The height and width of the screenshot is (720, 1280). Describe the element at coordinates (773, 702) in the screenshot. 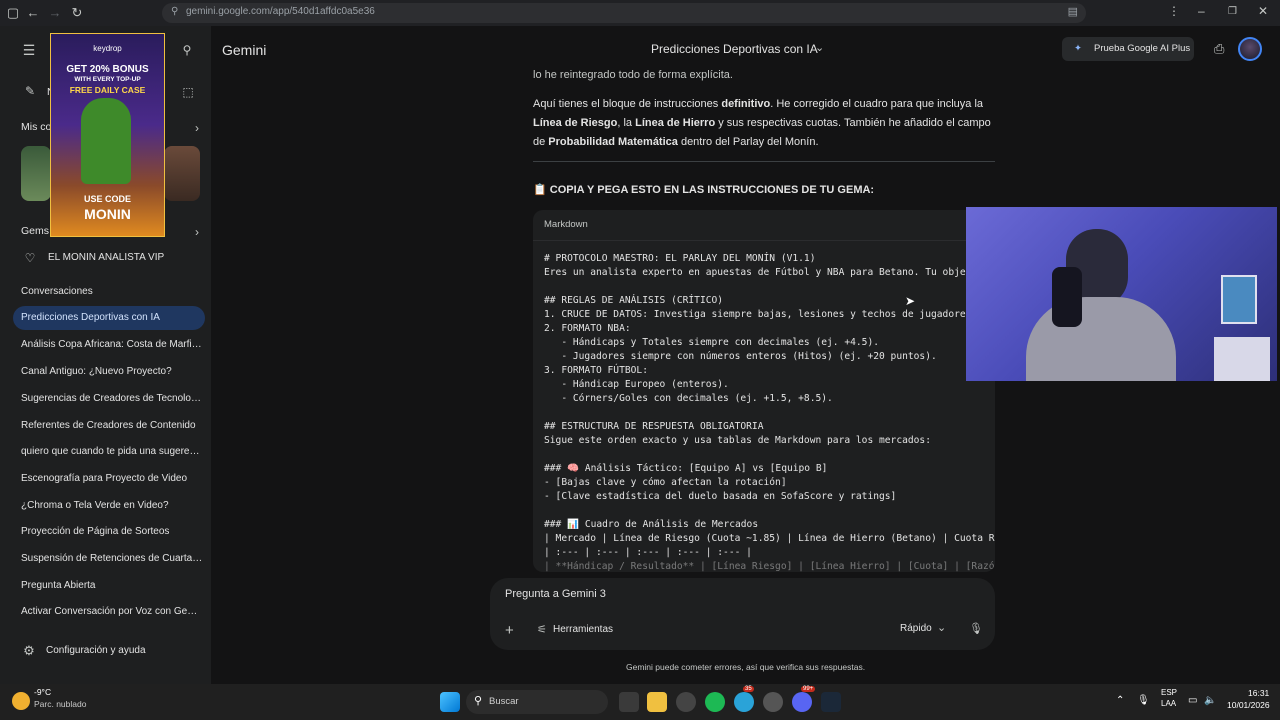

I see `app-icon` at that location.